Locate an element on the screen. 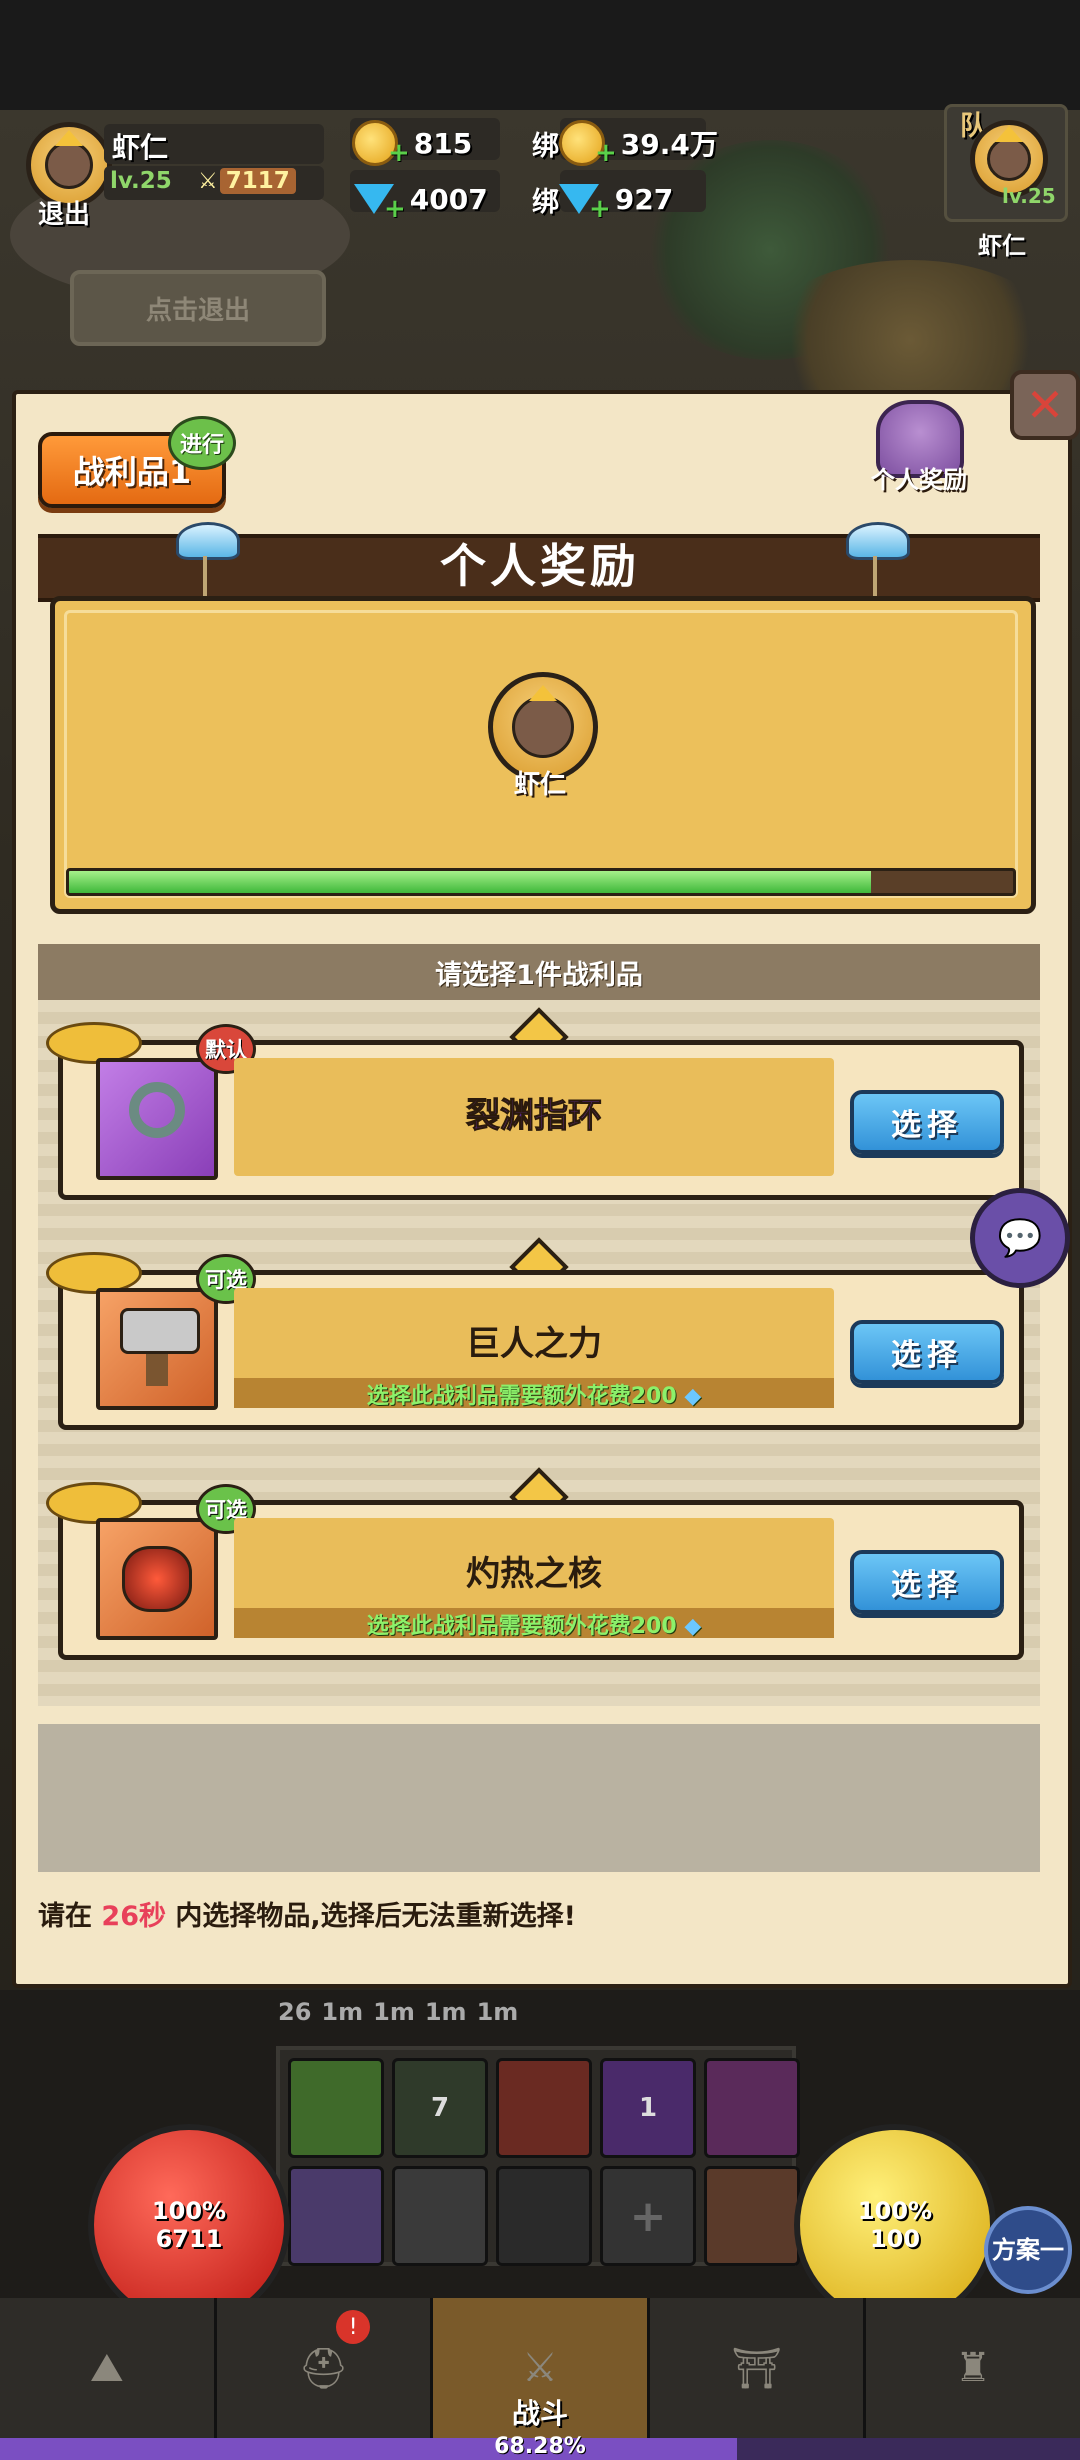 The image size is (1080, 2460). temple-icon: ⛩ is located at coordinates (756, 2368).